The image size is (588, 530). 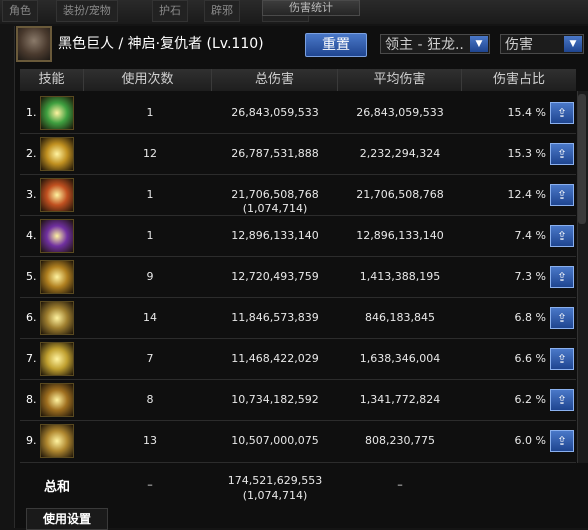 What do you see at coordinates (150, 484) in the screenshot?
I see `total-count: –` at bounding box center [150, 484].